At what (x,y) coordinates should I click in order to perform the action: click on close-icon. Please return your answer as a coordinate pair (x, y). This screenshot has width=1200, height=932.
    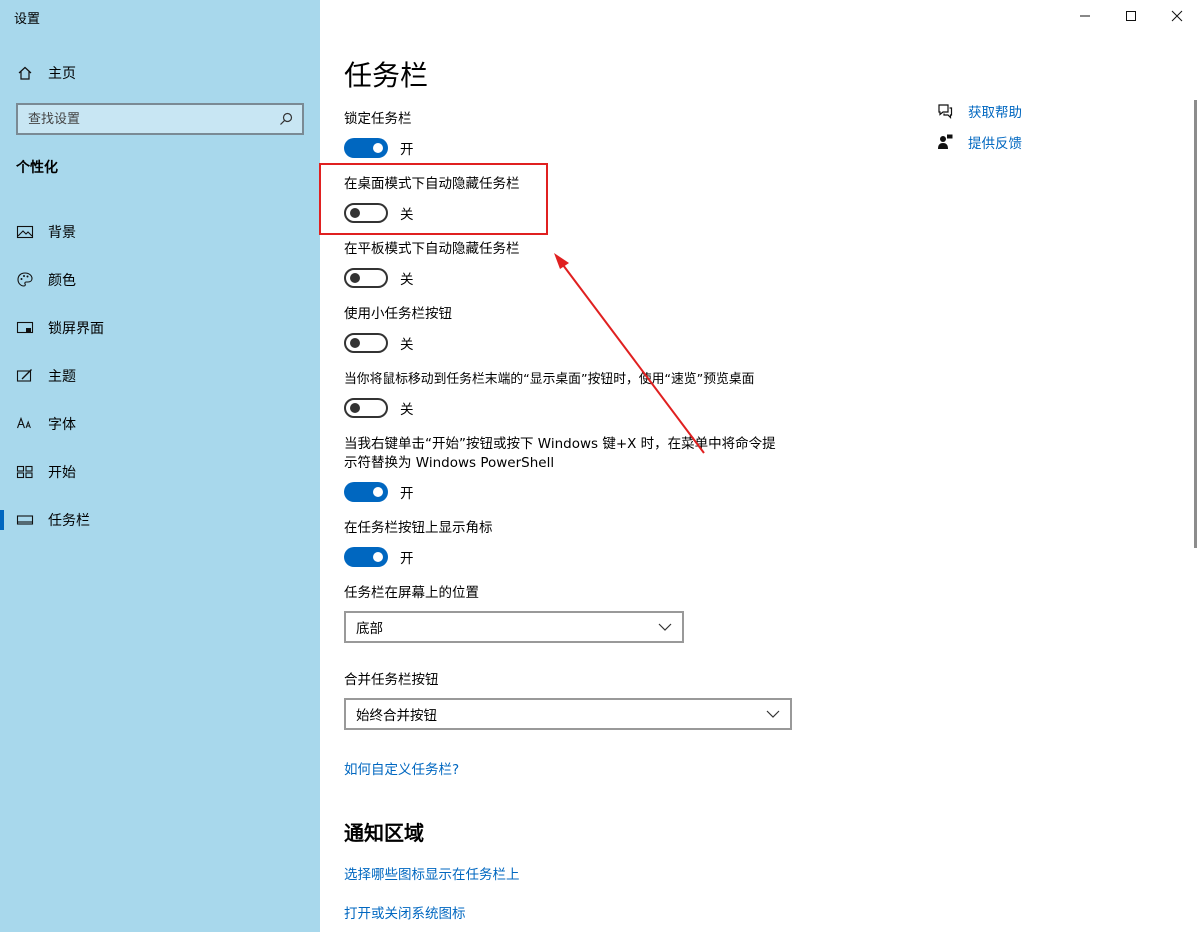
    Looking at the image, I should click on (1177, 16).